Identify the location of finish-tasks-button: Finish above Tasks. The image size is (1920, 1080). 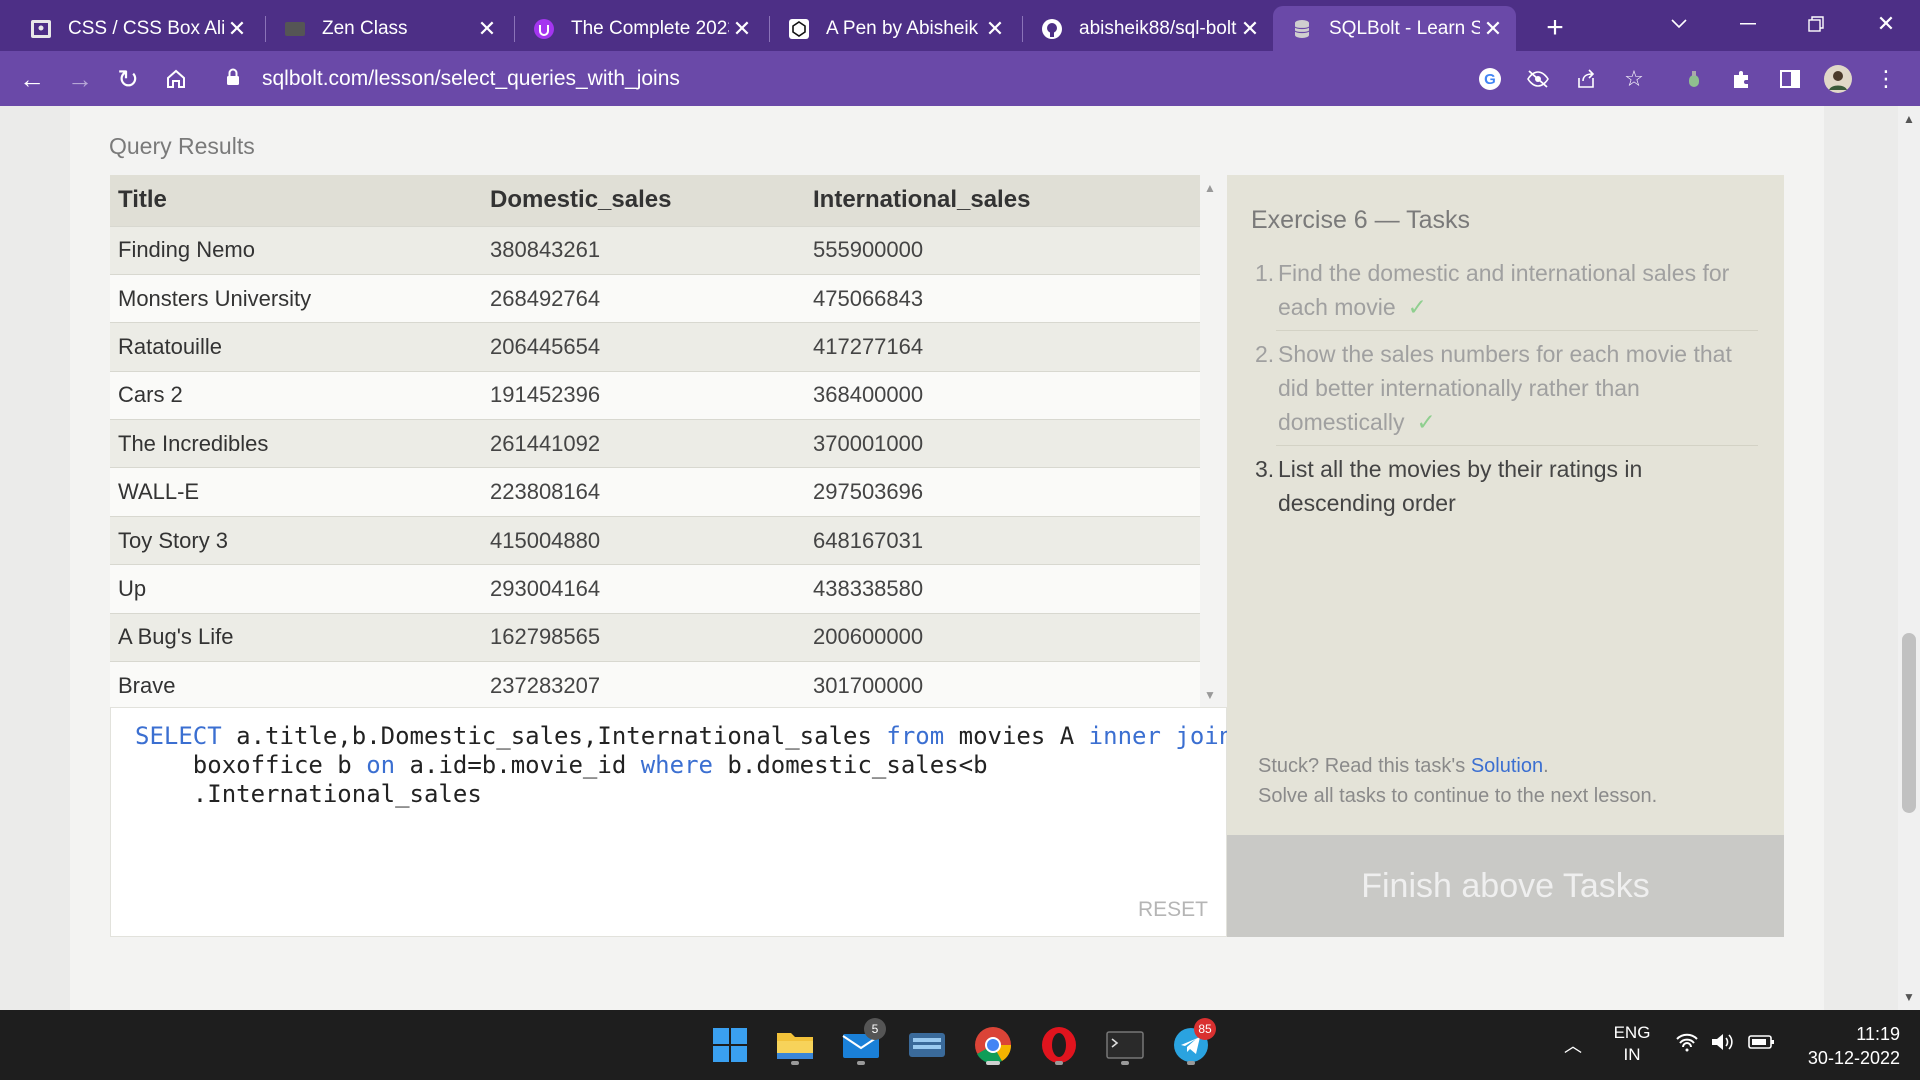
(1505, 886).